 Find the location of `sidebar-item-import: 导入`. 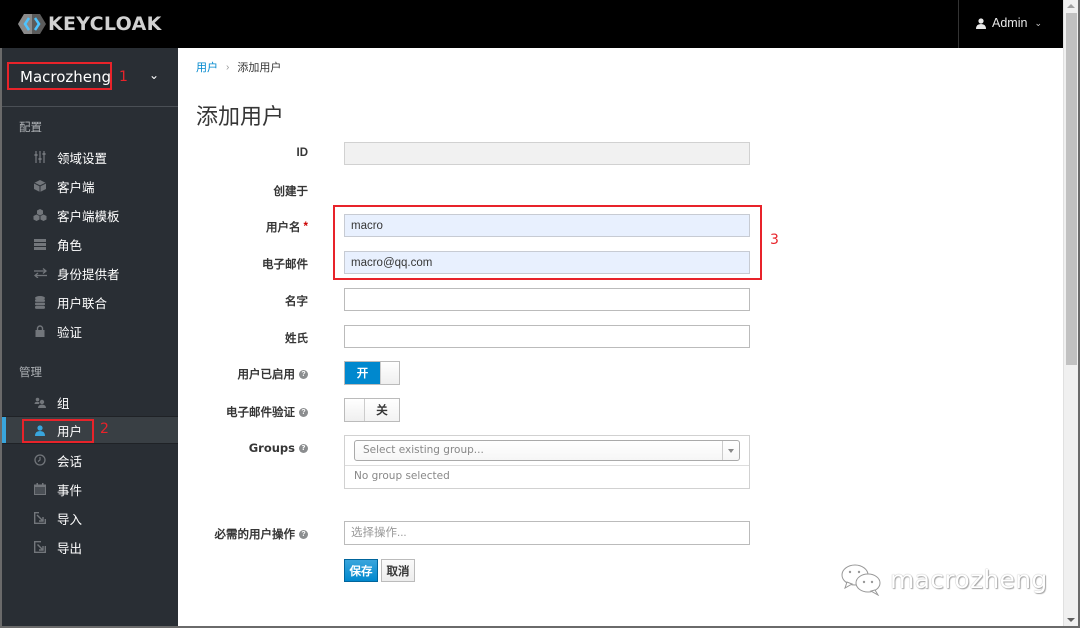

sidebar-item-import: 导入 is located at coordinates (90, 518).